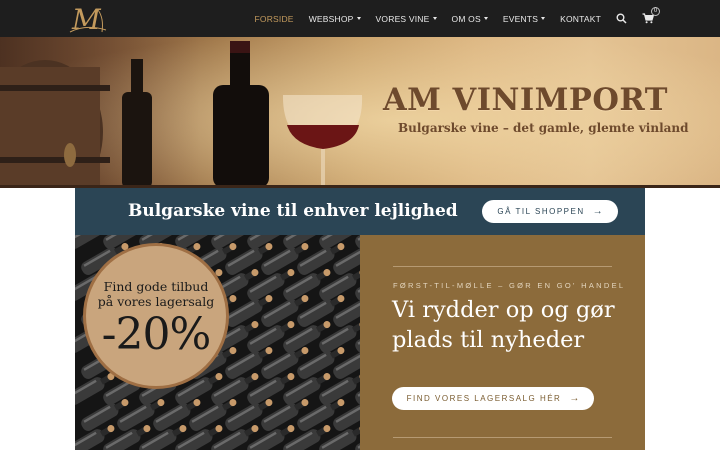 Image resolution: width=720 pixels, height=450 pixels. I want to click on nav-label: VORES VINE, so click(402, 18).